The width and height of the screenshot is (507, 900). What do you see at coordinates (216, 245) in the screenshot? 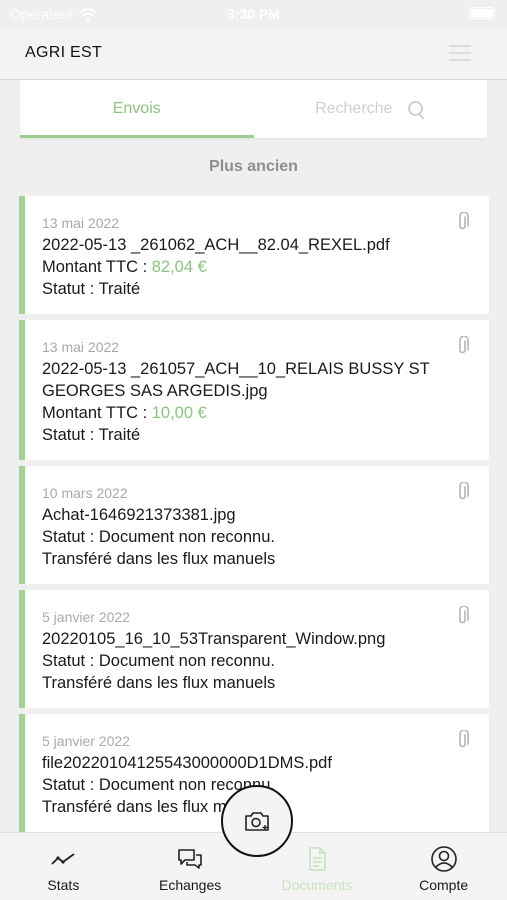
I see `document-filename: 2022-05-13 _261062_ACH__82.04_REXEL.pdf` at bounding box center [216, 245].